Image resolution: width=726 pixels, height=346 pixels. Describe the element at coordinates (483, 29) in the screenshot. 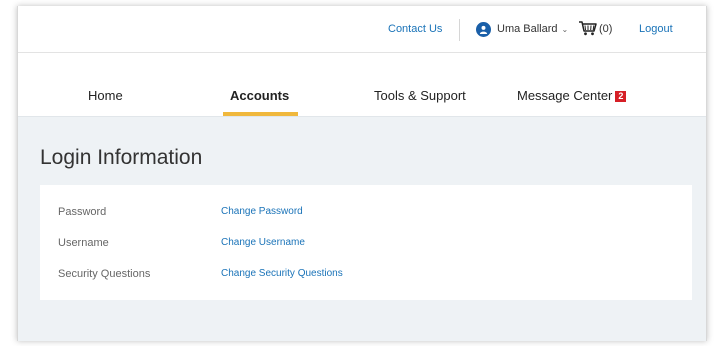

I see `user-avatar-icon` at that location.